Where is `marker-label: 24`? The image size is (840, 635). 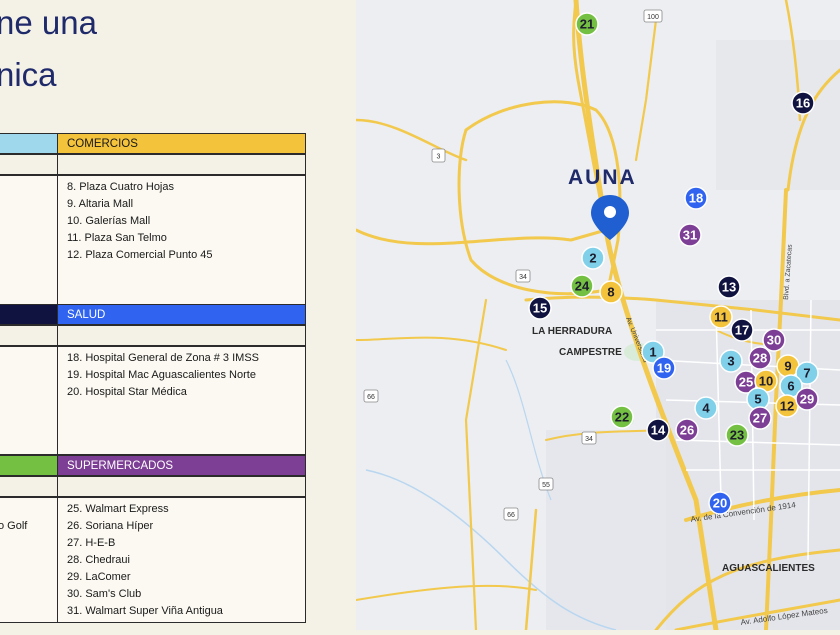 marker-label: 24 is located at coordinates (582, 286).